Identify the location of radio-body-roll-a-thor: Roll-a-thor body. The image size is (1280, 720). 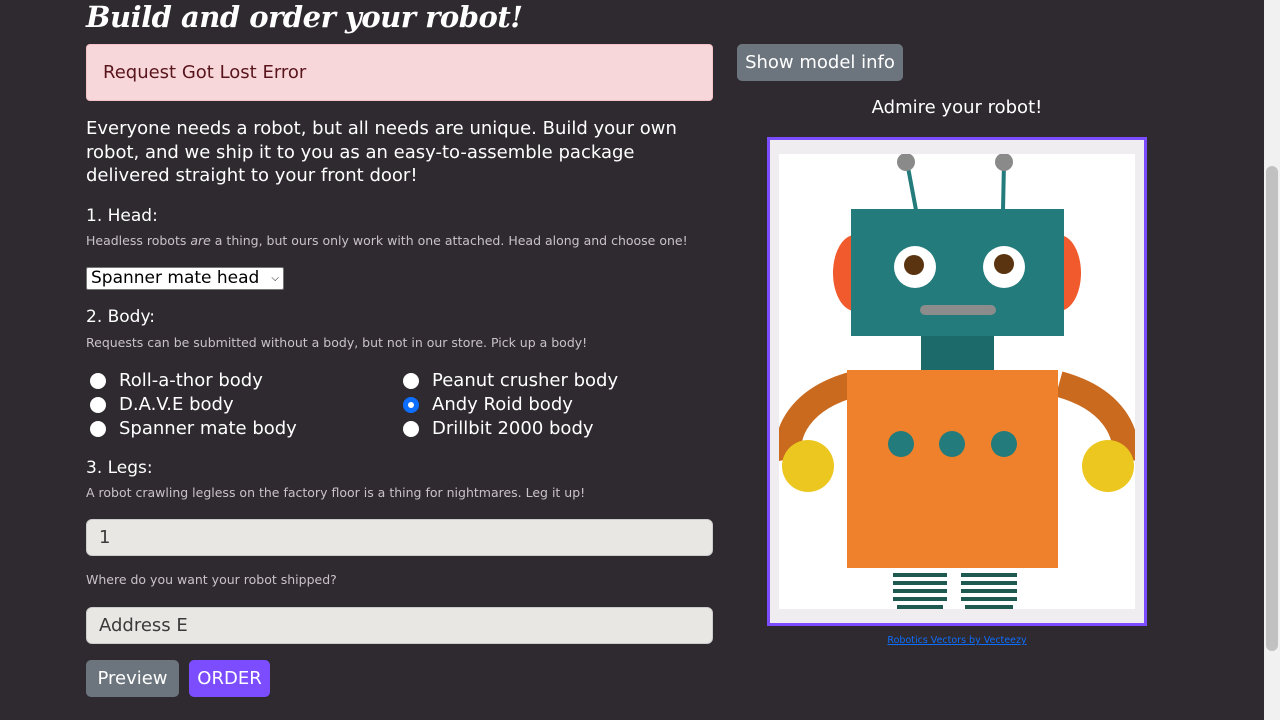
(176, 380).